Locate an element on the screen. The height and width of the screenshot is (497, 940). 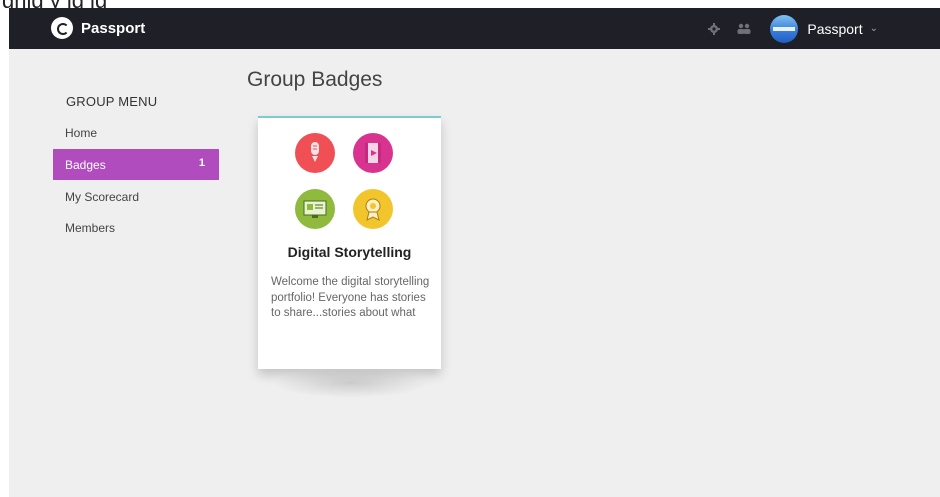
award-icon is located at coordinates (373, 209).